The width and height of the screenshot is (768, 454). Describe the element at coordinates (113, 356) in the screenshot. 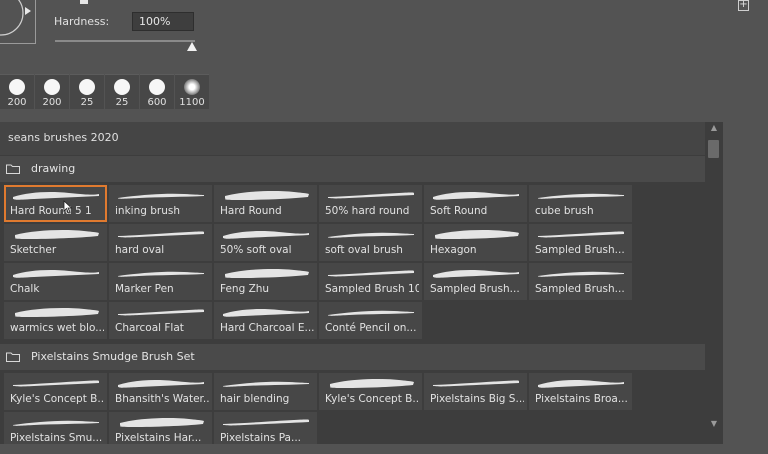

I see `group-label: Pixelstains Smudge Brush Set` at that location.